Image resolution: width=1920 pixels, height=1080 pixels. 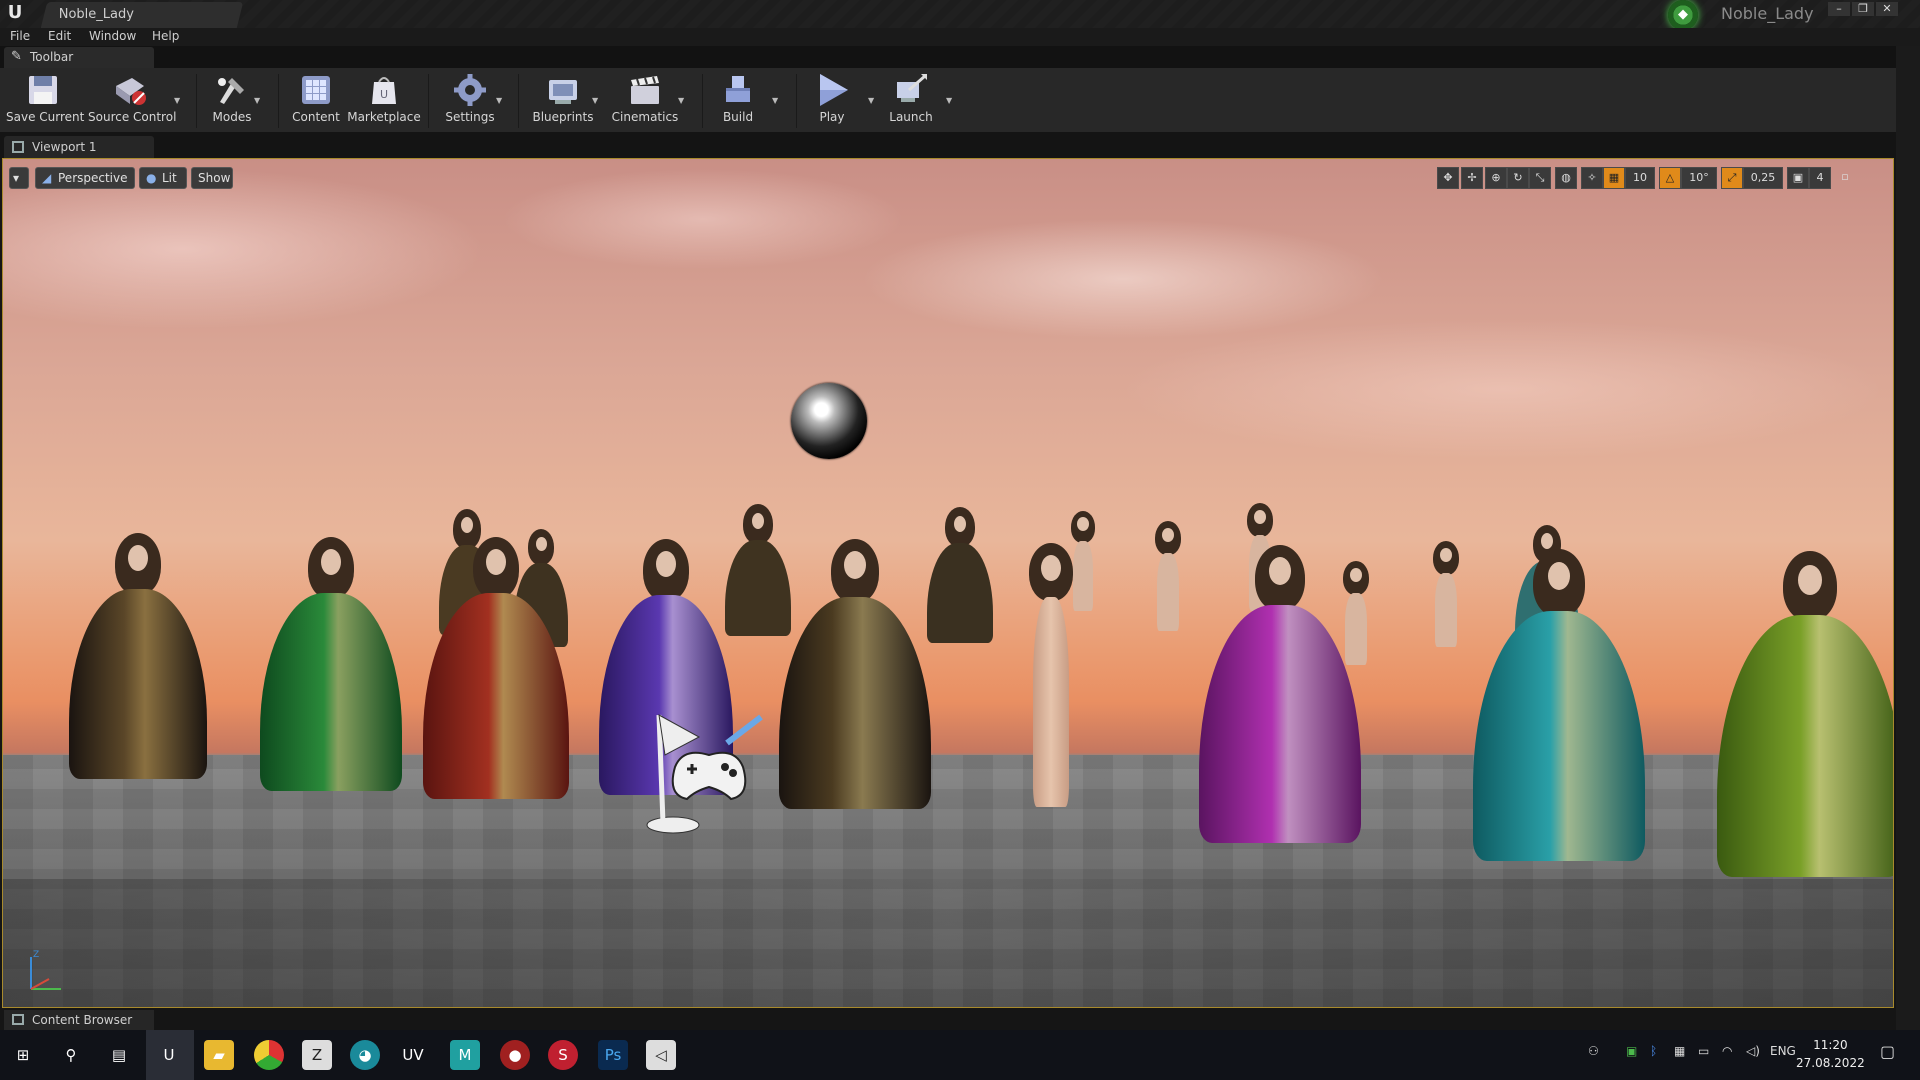 What do you see at coordinates (499, 100) in the screenshot?
I see `settings-dropdown-icon: ▼` at bounding box center [499, 100].